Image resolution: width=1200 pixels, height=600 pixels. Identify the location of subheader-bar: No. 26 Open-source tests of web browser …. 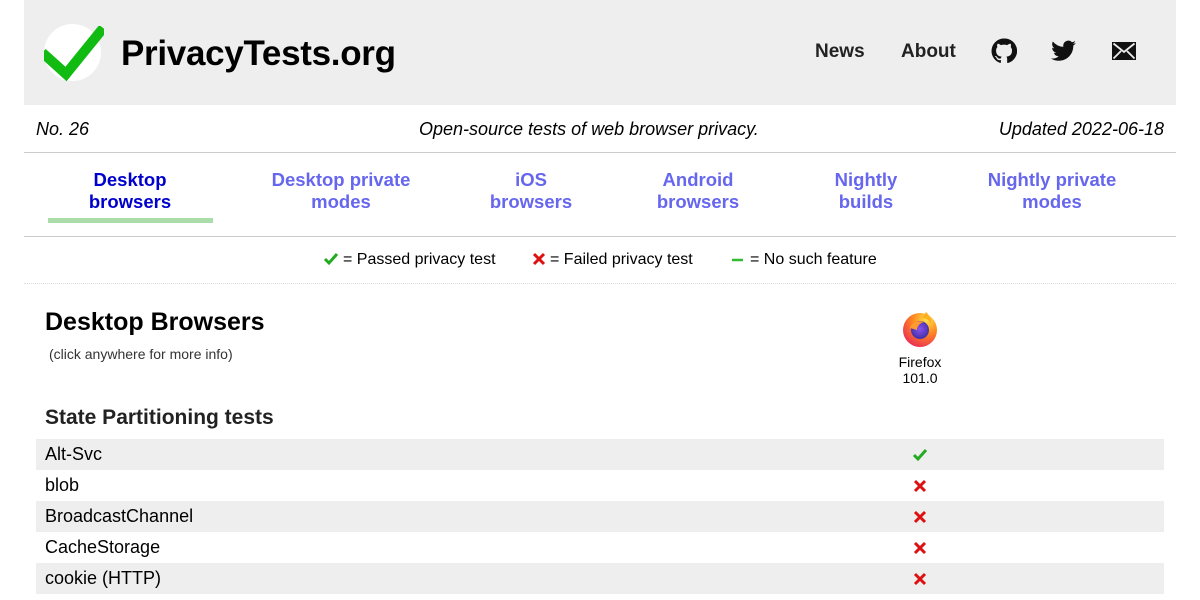
(600, 129).